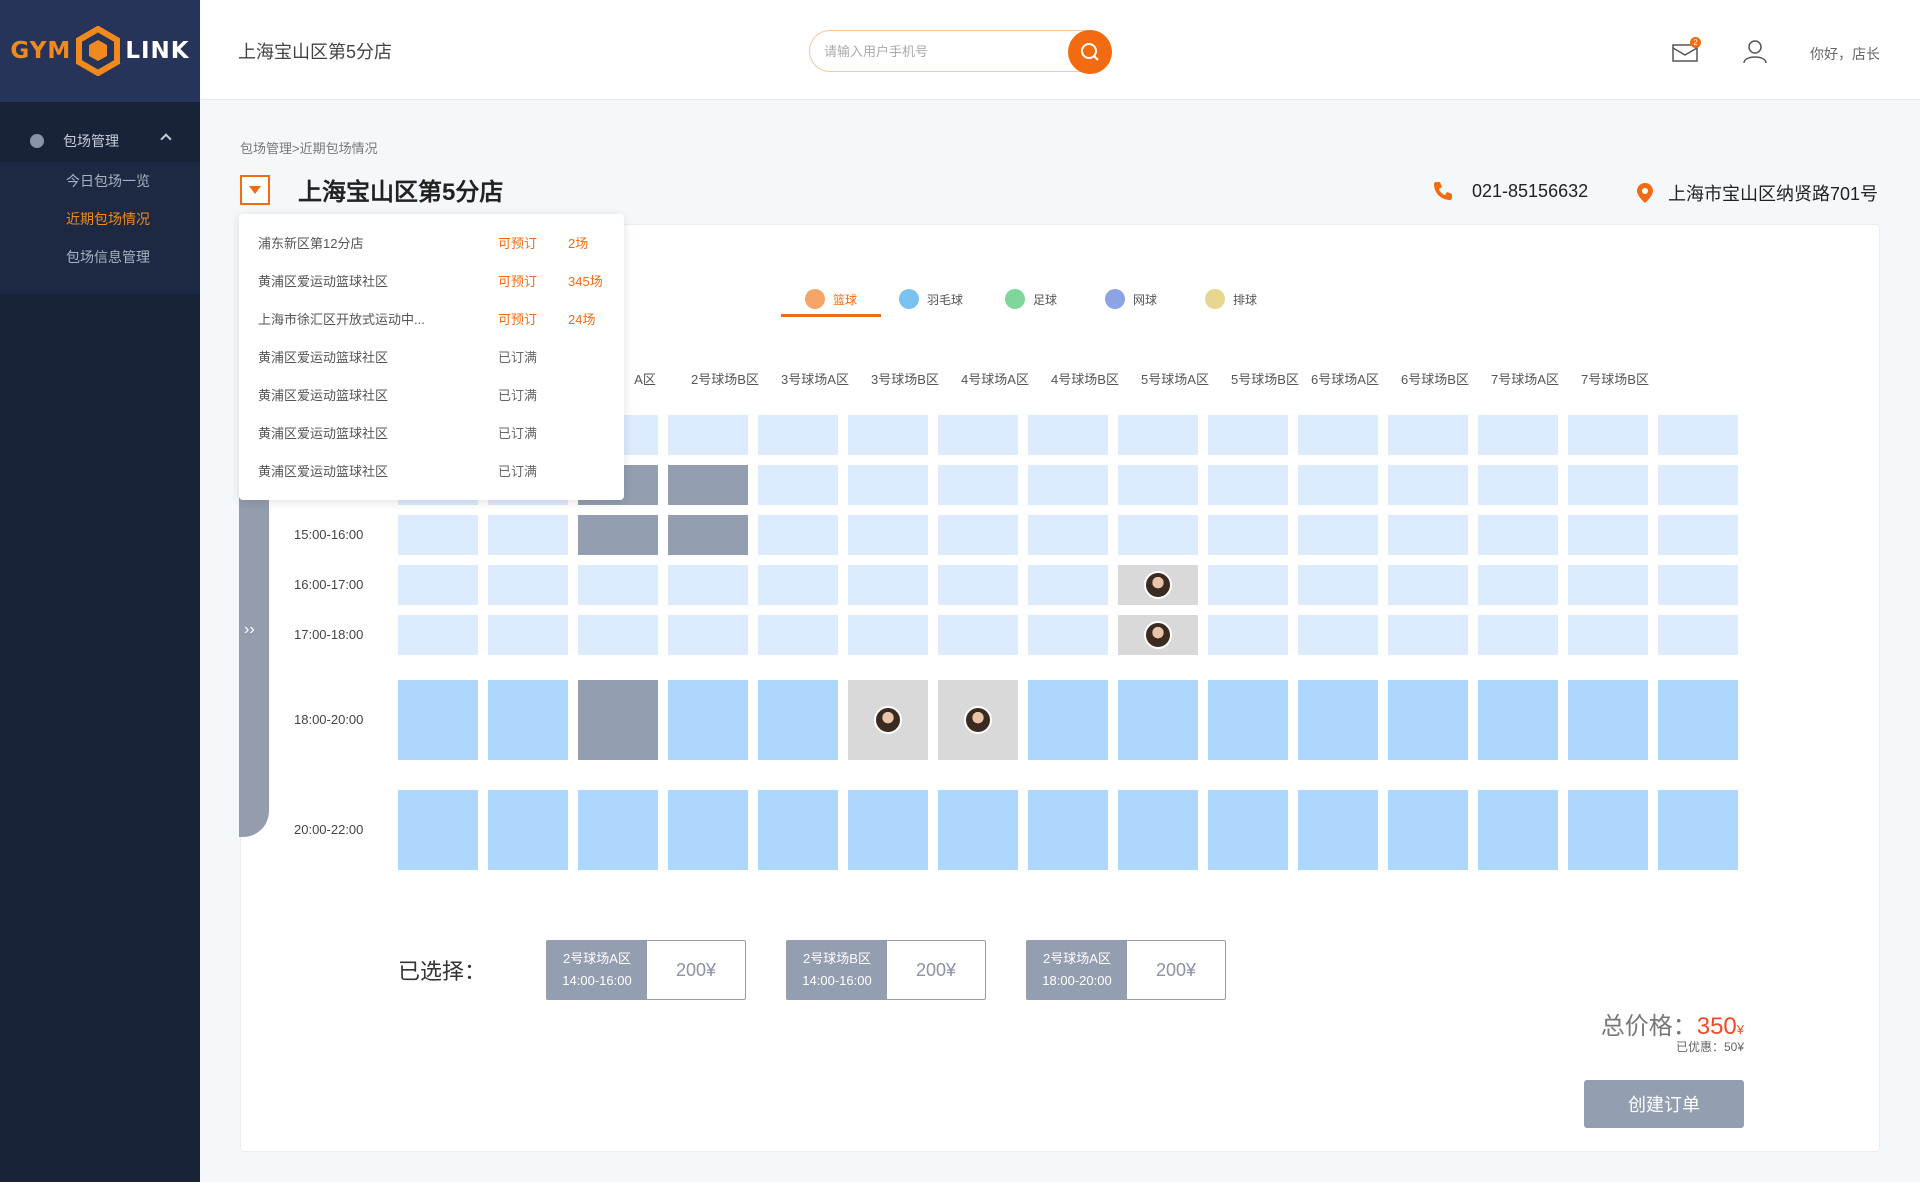 This screenshot has width=1920, height=1182. I want to click on tab-tennis: 网球, so click(1131, 299).